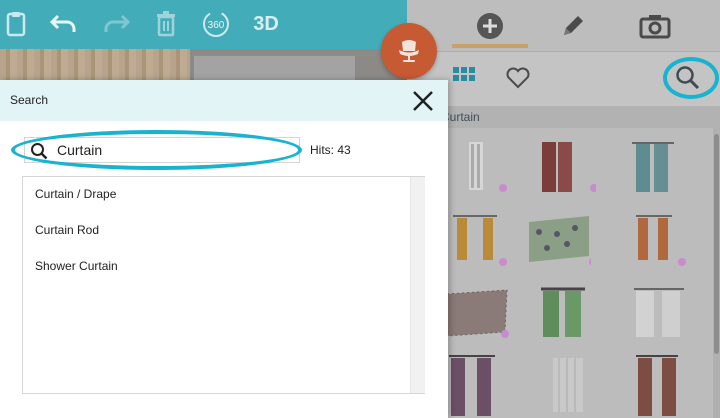  What do you see at coordinates (156, 150) in the screenshot?
I see `search-input-highlight` at bounding box center [156, 150].